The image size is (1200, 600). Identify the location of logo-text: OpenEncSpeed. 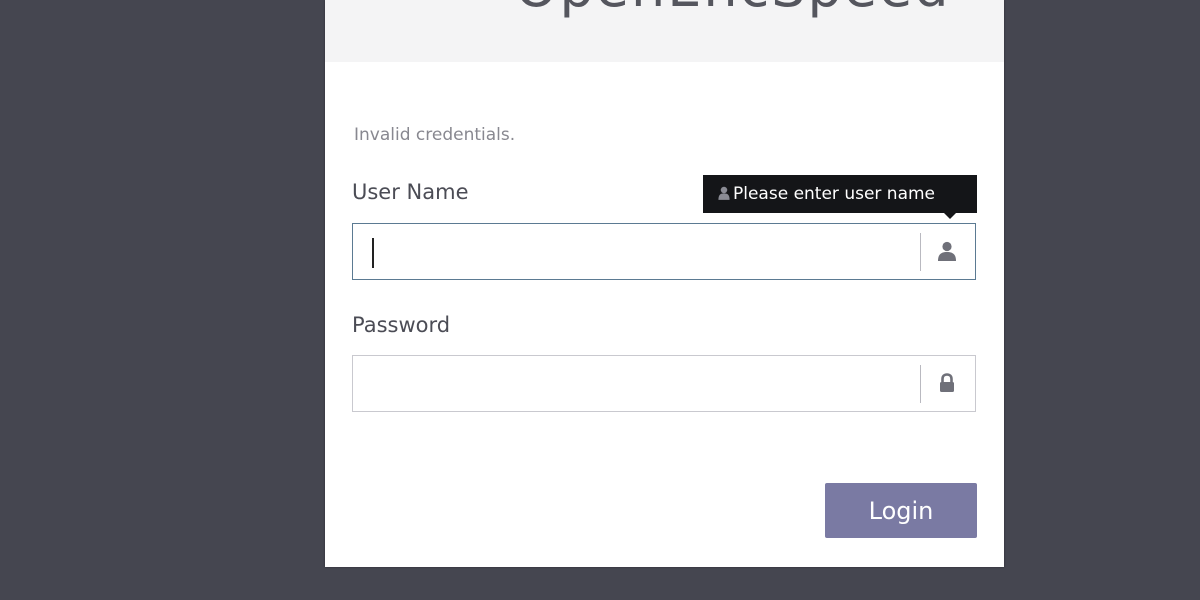
(733, 9).